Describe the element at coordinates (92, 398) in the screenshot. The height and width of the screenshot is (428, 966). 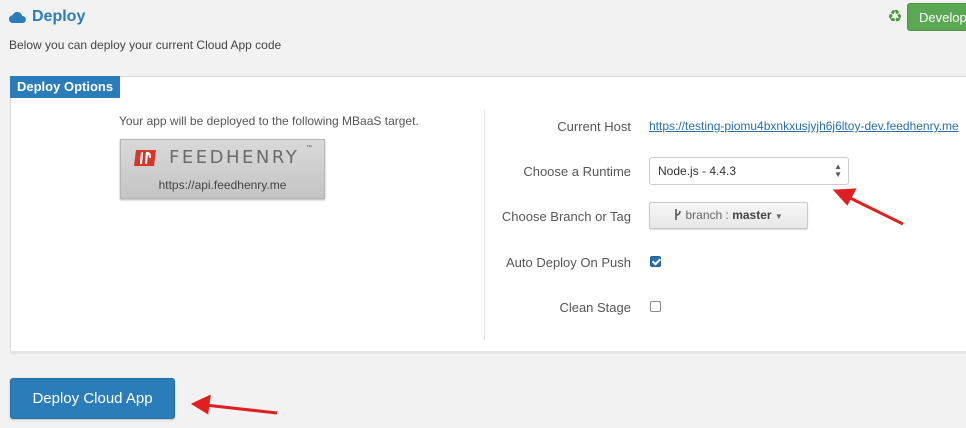
I see `deploy-cloud-app-button: Deploy Cloud App` at that location.